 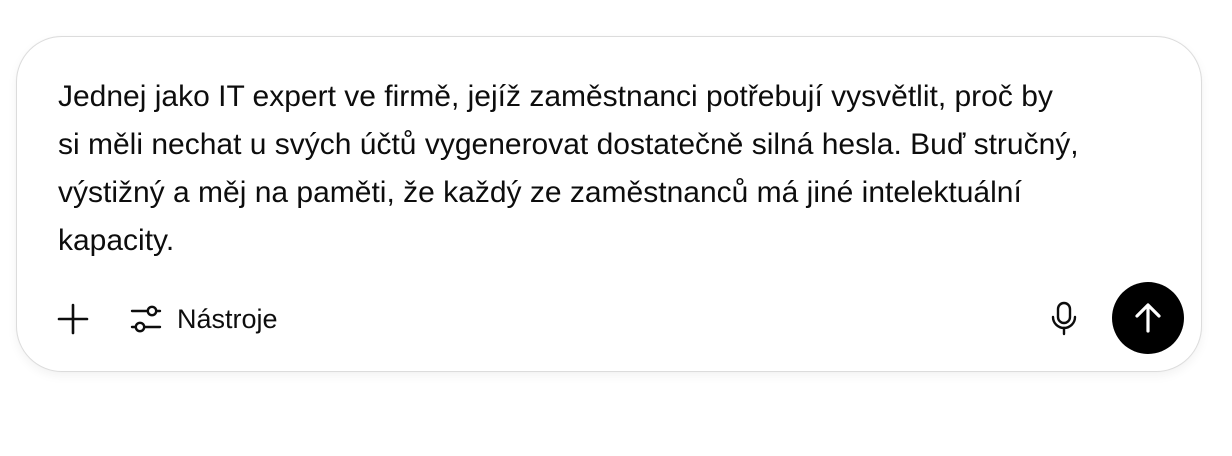 I want to click on plus-icon, so click(x=73, y=319).